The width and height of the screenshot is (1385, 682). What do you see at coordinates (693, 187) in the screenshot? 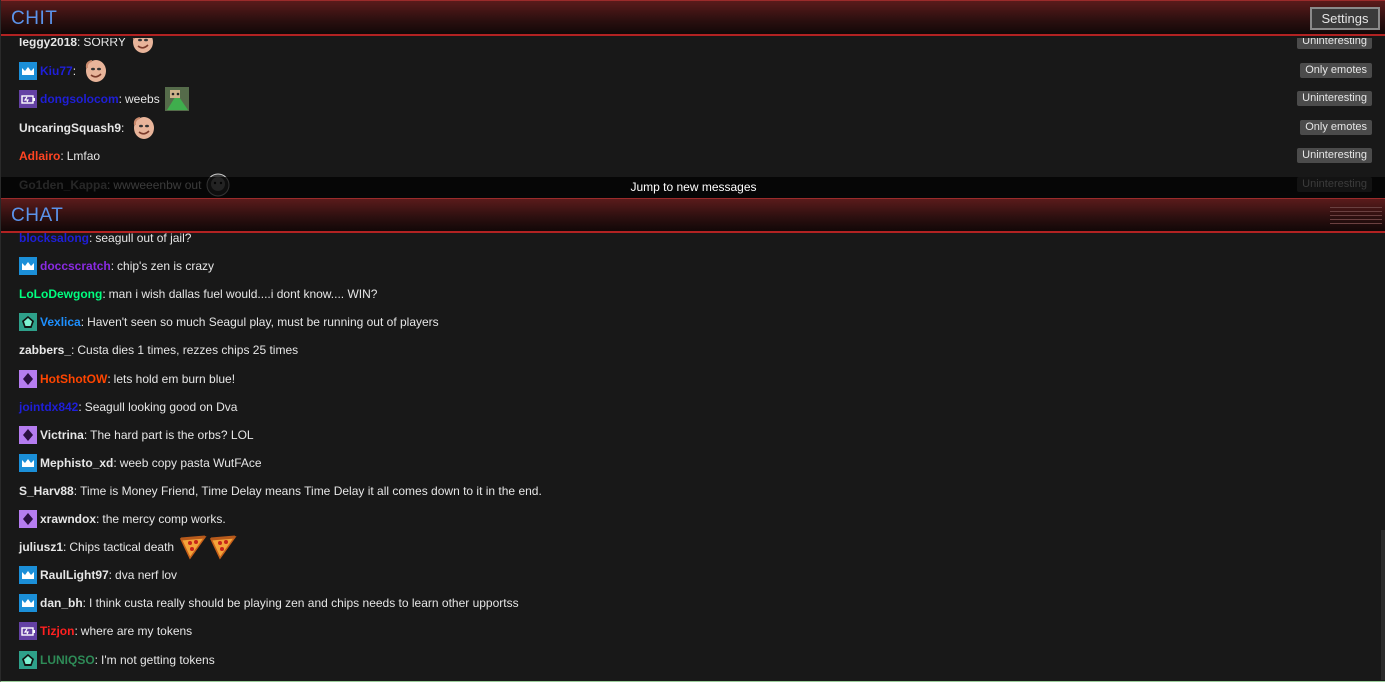
I see `jump-to-new-messages-button: Jump to new messages` at bounding box center [693, 187].